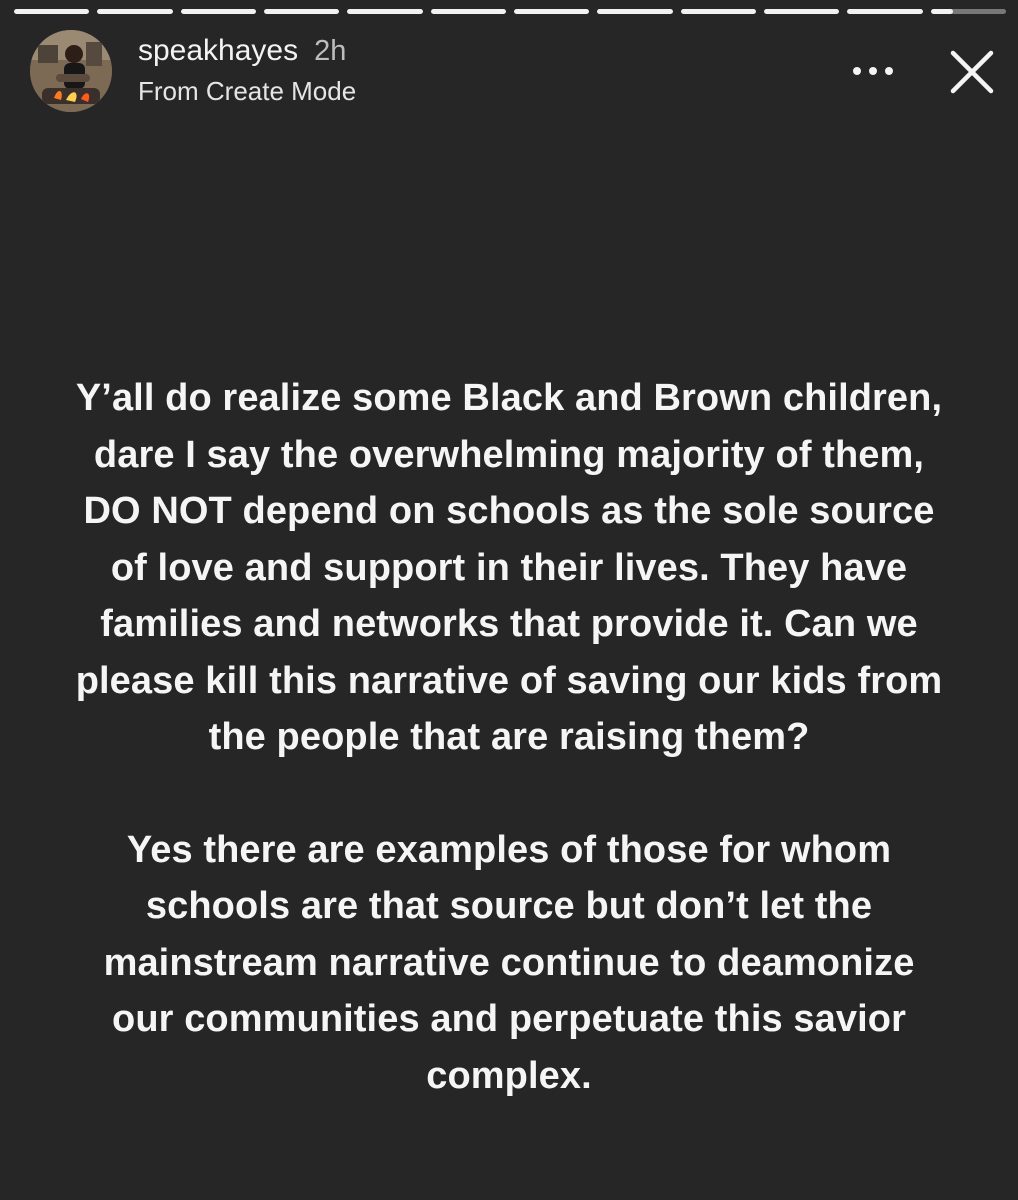 The width and height of the screenshot is (1018, 1200). Describe the element at coordinates (330, 51) in the screenshot. I see `post-time: 2h` at that location.